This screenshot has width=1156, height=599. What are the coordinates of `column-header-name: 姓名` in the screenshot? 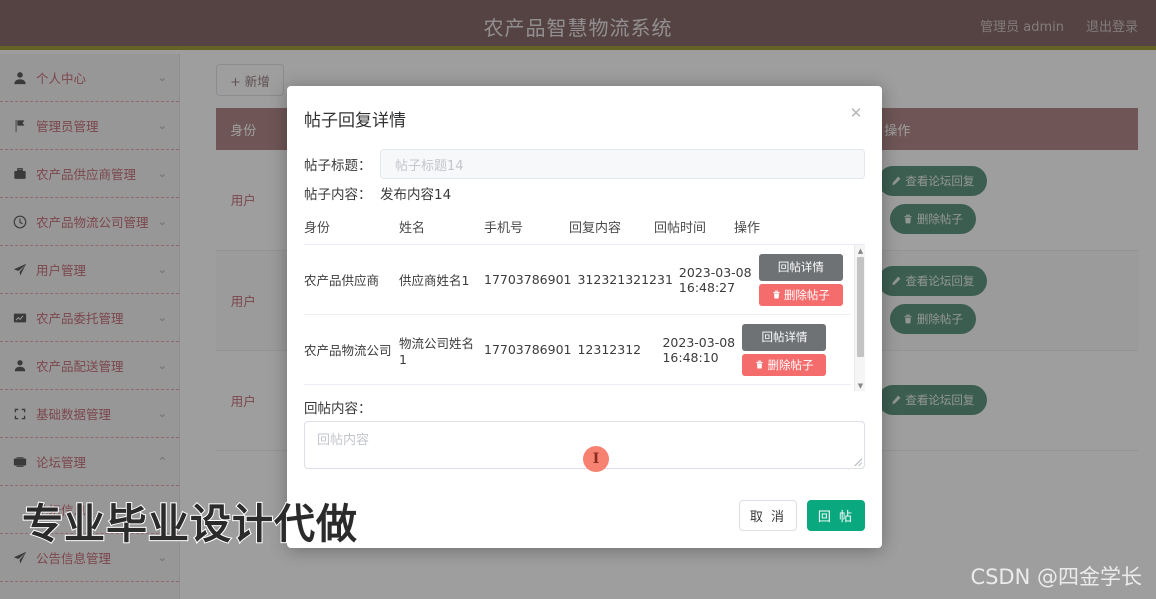 It's located at (412, 228).